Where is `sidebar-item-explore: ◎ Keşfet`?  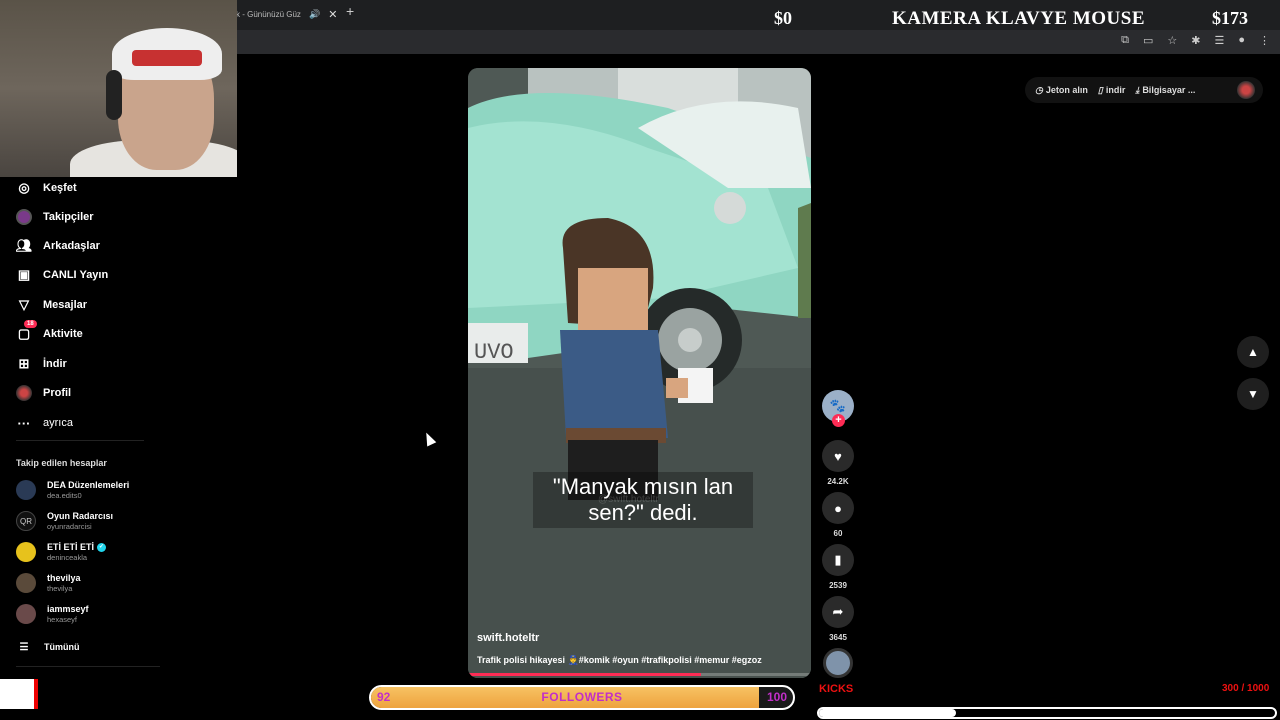 sidebar-item-explore: ◎ Keşfet is located at coordinates (46, 188).